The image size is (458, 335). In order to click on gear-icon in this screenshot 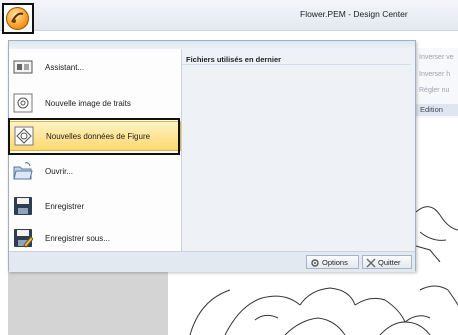, I will do `click(315, 263)`.